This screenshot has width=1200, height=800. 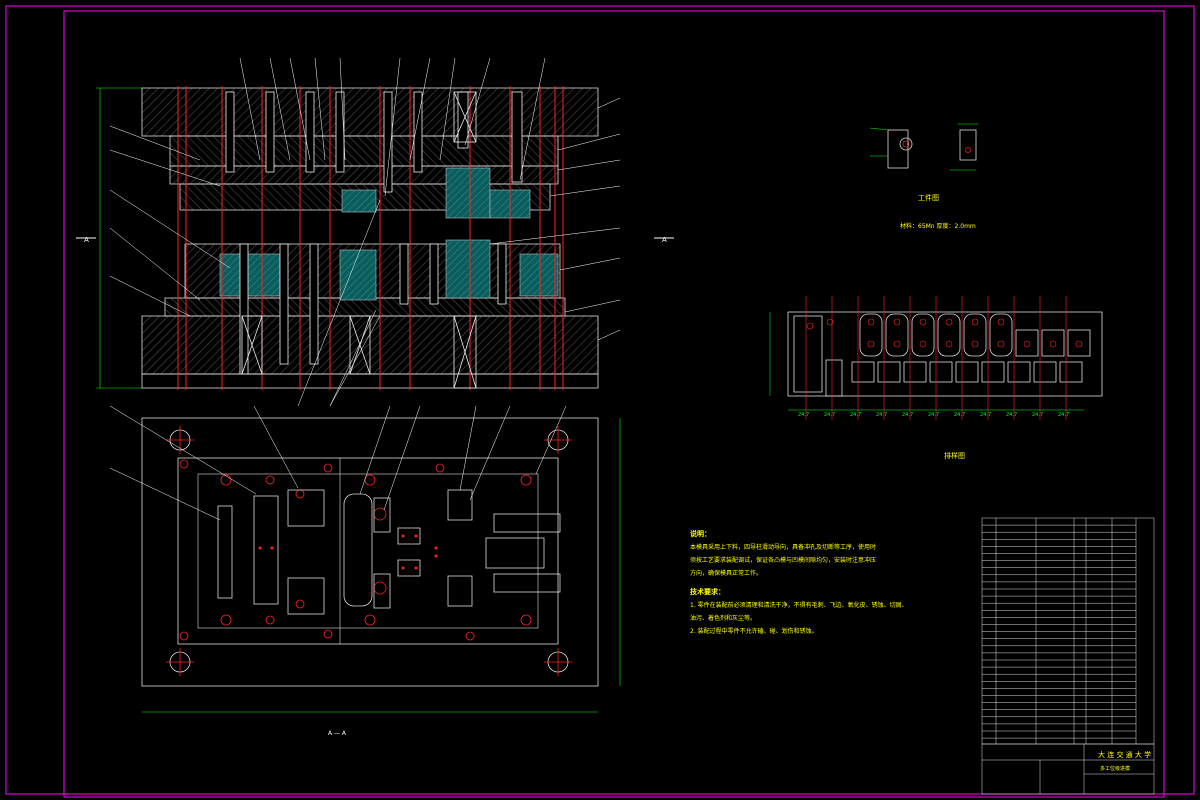 What do you see at coordinates (783, 547) in the screenshot?
I see `description-line: 本模具采用上下料，四导柱滑动导向，具备冲孔及切断等工序，使用时` at bounding box center [783, 547].